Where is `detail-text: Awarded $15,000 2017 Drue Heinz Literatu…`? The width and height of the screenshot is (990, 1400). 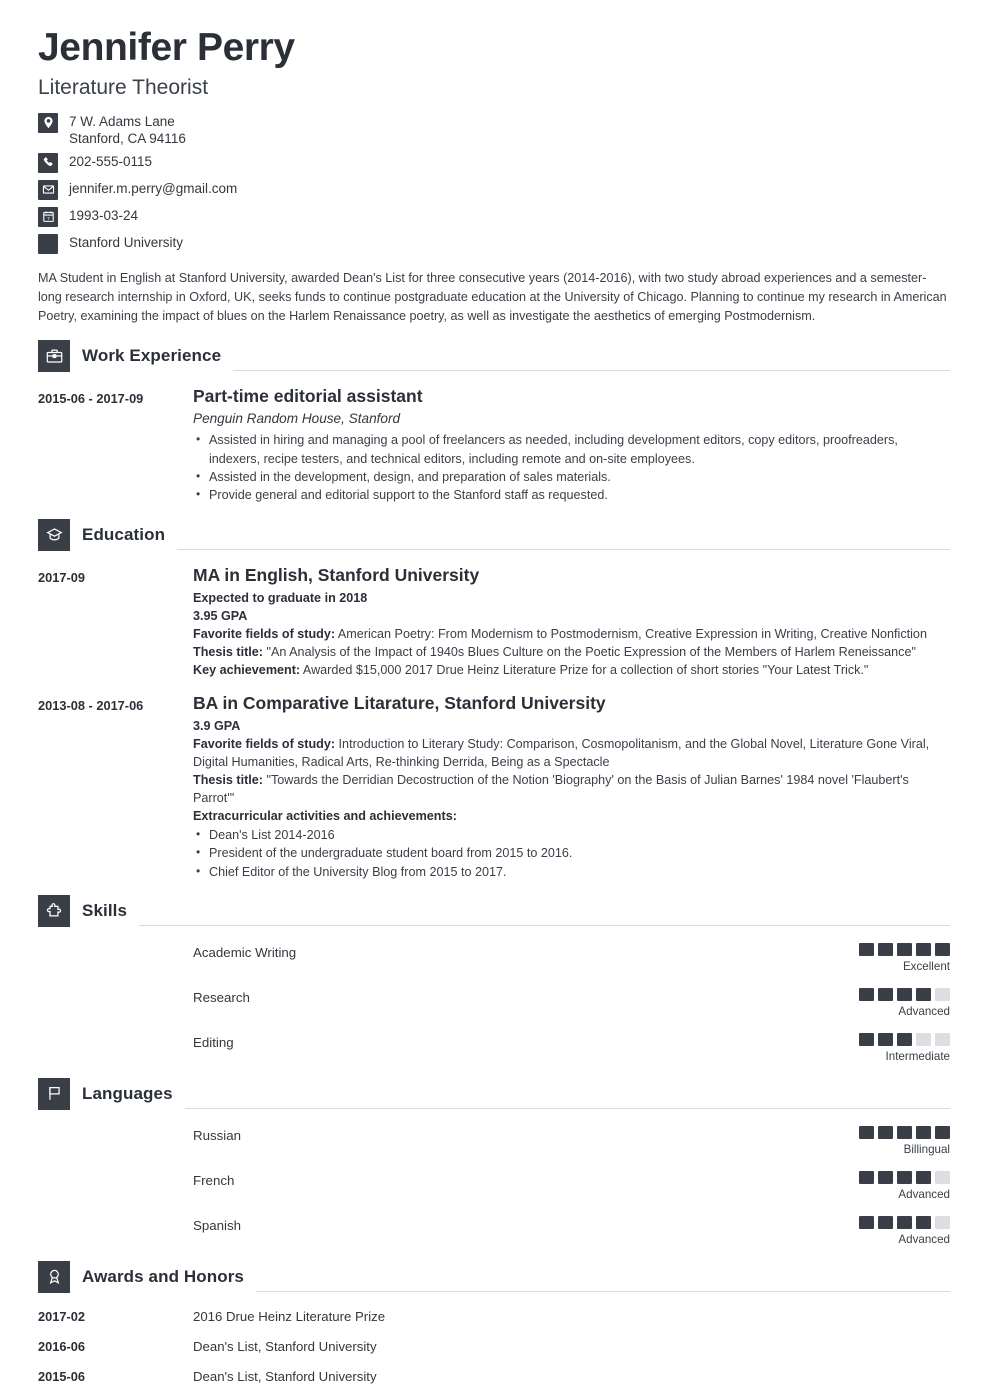 detail-text: Awarded $15,000 2017 Drue Heinz Literatu… is located at coordinates (584, 669).